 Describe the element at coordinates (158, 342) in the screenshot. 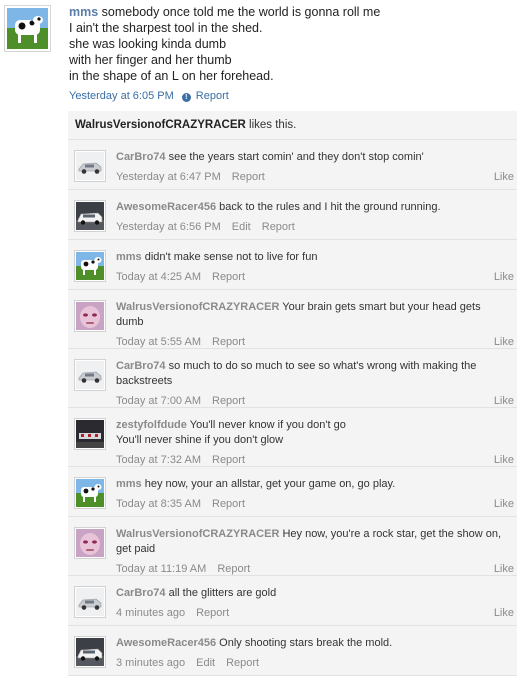

I see `comment-timestamp: Today at 5:55 AM` at that location.